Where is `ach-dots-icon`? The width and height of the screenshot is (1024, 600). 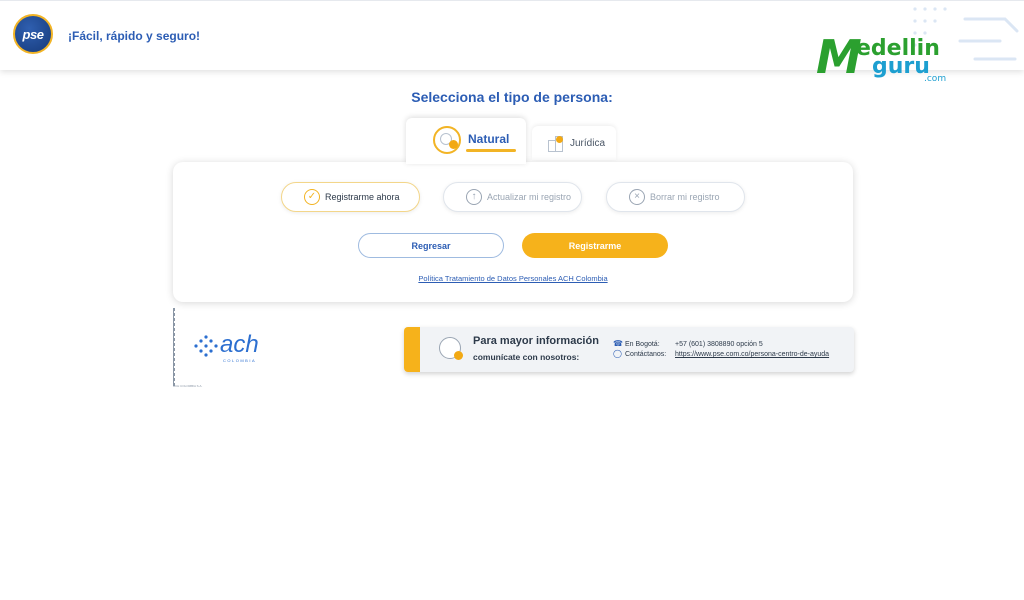 ach-dots-icon is located at coordinates (206, 346).